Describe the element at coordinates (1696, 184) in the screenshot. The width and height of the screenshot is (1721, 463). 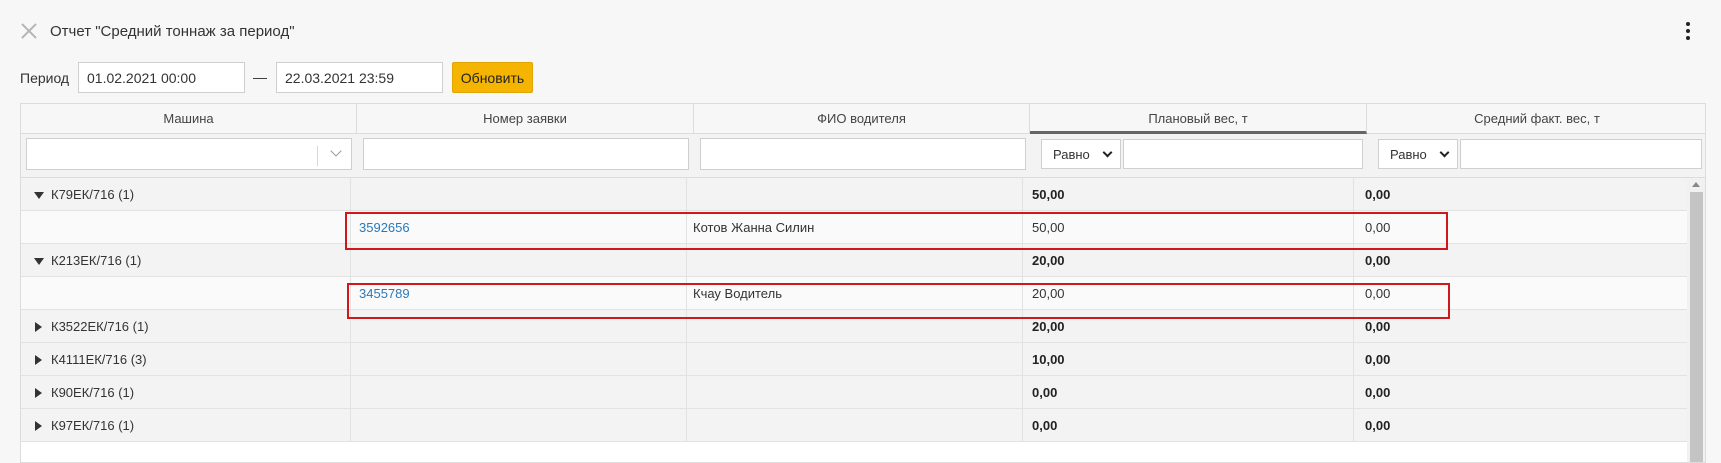
I see `scroll-up-arrow-icon` at that location.